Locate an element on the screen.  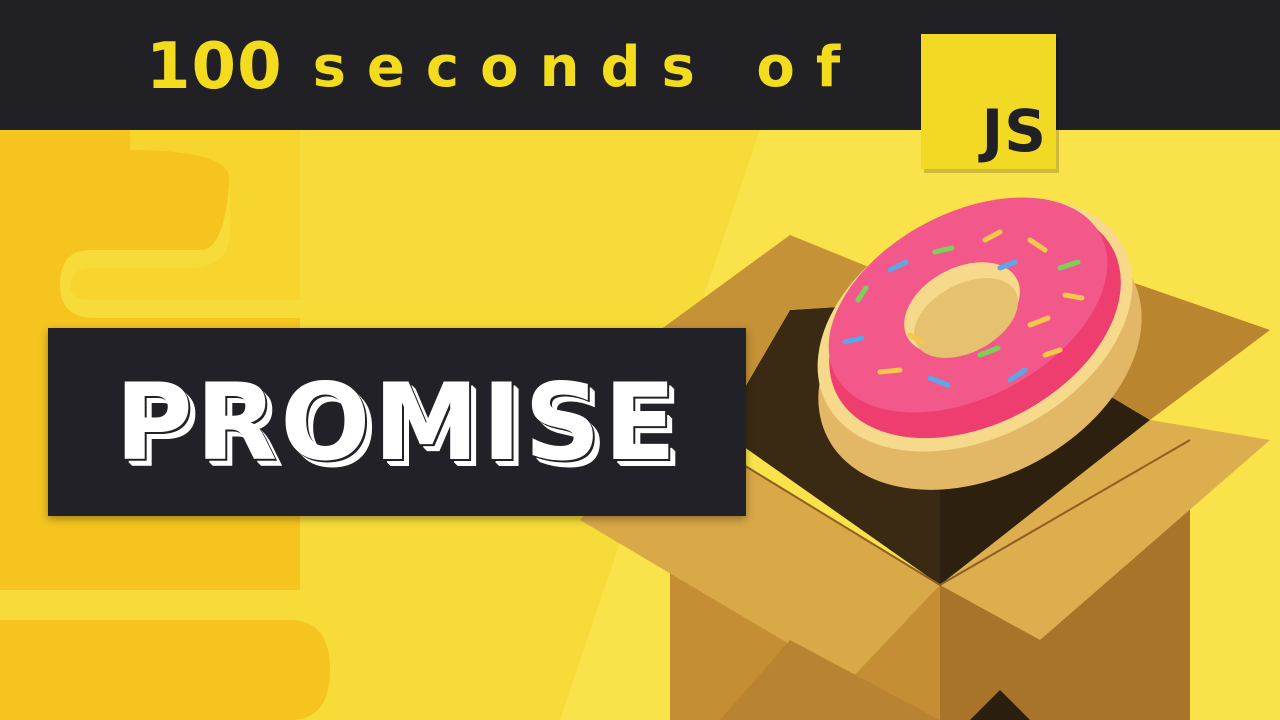
topic-banner: PROMISE is located at coordinates (397, 422).